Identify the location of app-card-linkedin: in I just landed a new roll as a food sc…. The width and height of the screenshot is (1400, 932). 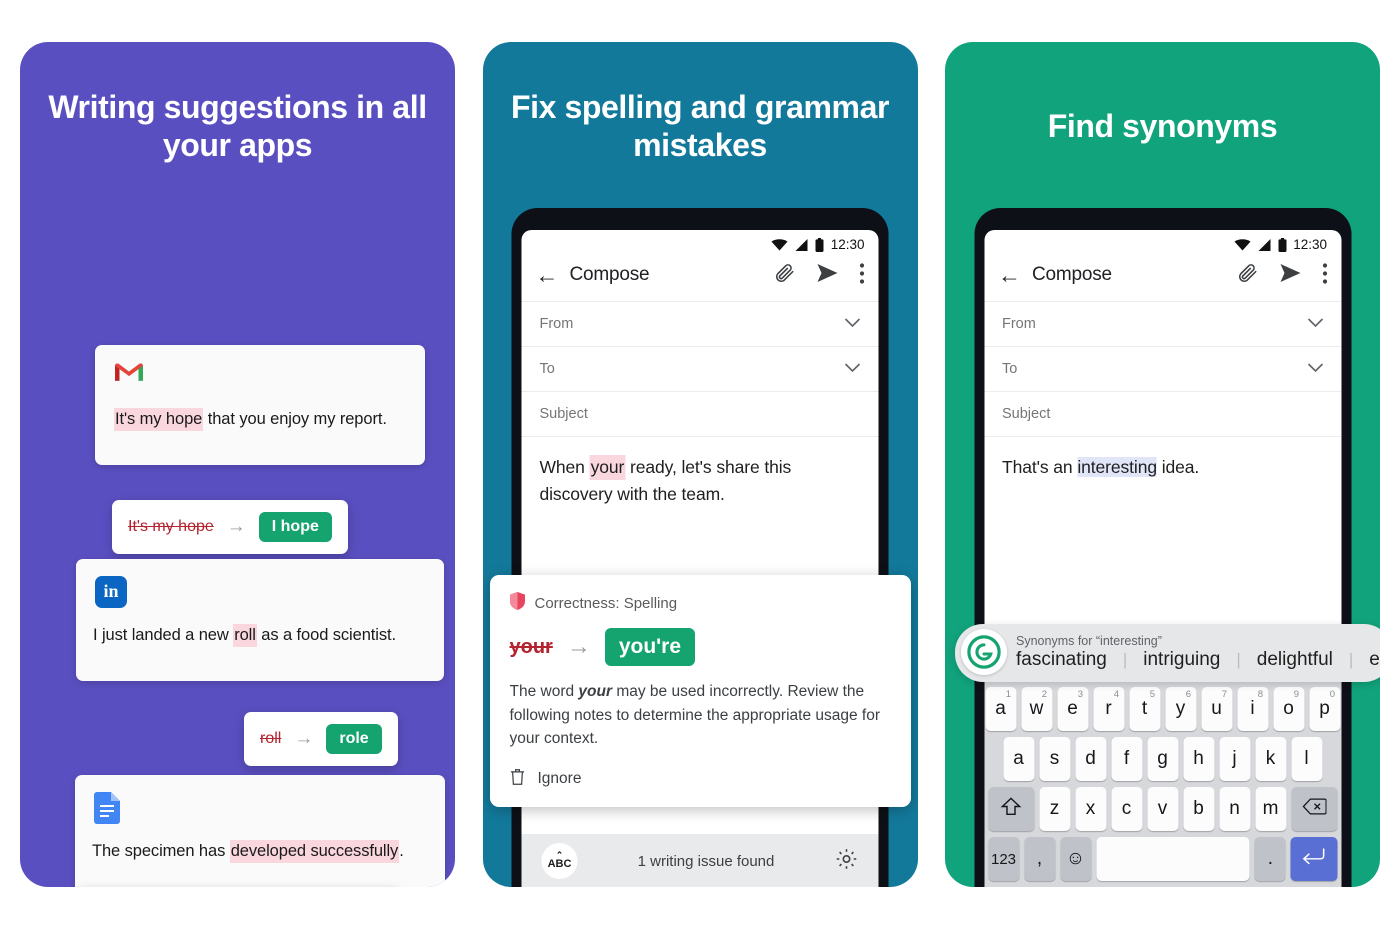
(260, 619).